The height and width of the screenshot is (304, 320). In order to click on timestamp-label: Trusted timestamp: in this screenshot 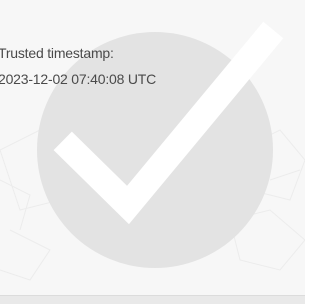, I will do `click(57, 53)`.